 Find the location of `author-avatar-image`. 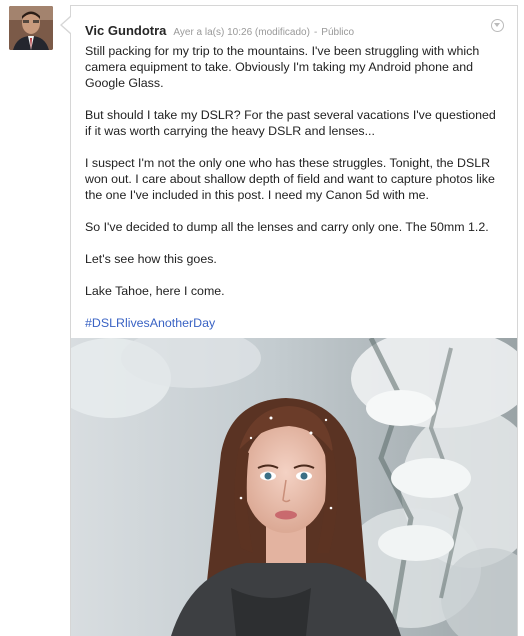

author-avatar-image is located at coordinates (31, 28).